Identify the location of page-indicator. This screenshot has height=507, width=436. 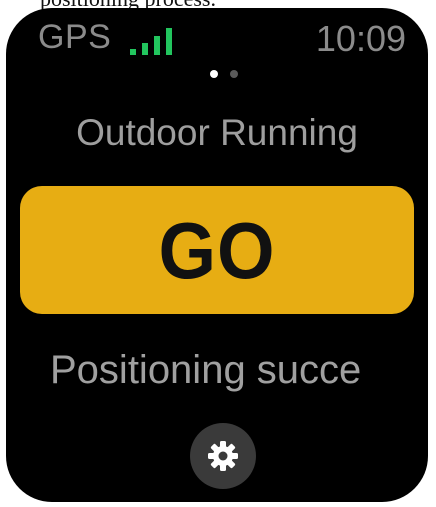
(224, 75).